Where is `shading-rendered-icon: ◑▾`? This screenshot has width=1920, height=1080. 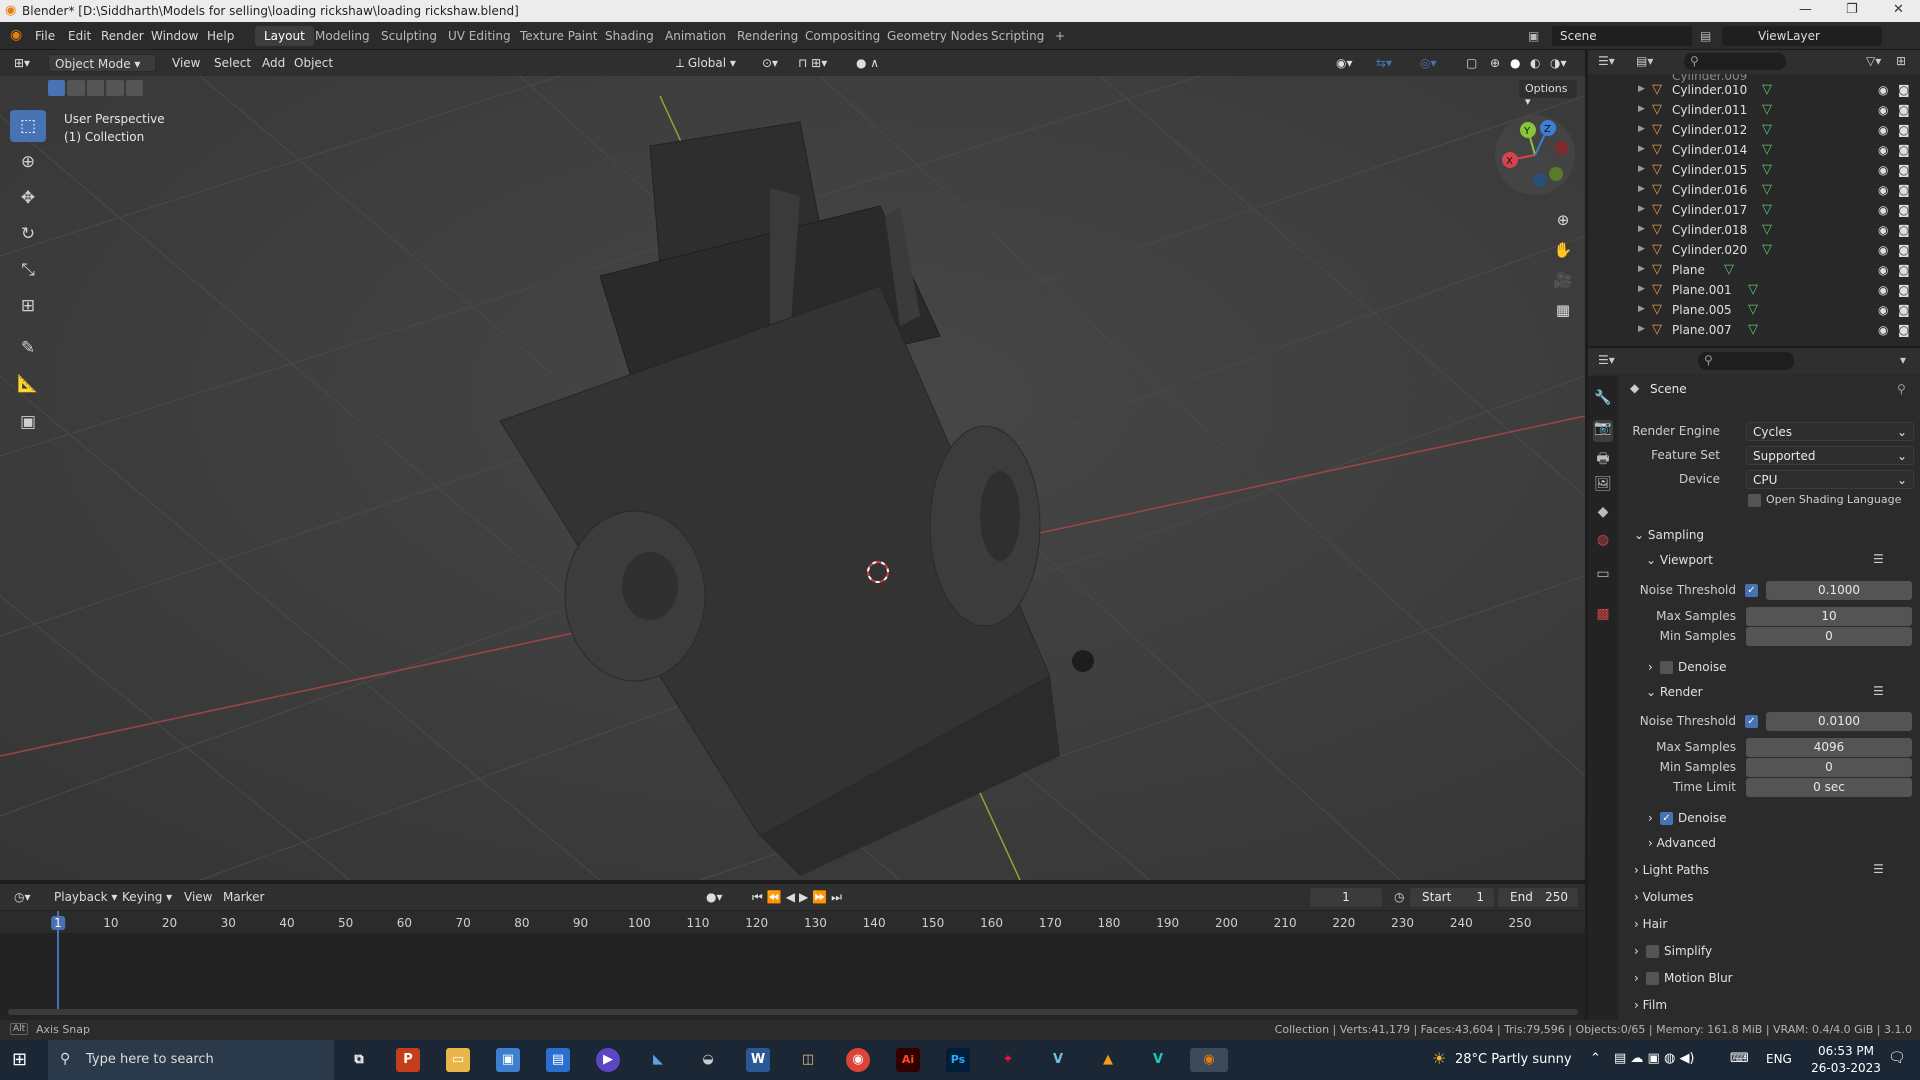 shading-rendered-icon: ◑▾ is located at coordinates (1558, 63).